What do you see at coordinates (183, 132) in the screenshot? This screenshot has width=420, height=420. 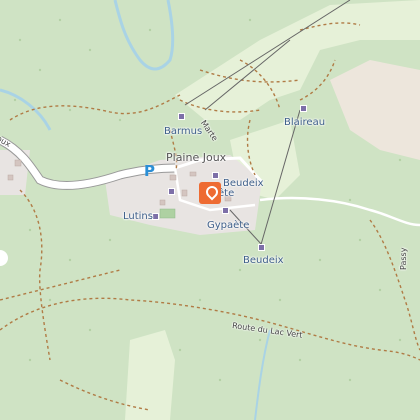 I see `place-label-barmus: Barmus` at bounding box center [183, 132].